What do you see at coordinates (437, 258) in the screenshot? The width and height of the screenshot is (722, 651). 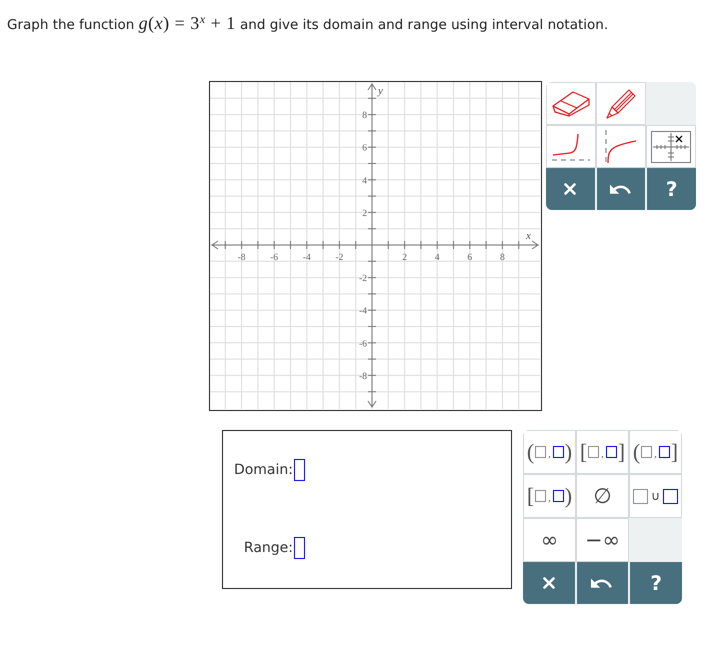 I see `x-tick-label: 4` at bounding box center [437, 258].